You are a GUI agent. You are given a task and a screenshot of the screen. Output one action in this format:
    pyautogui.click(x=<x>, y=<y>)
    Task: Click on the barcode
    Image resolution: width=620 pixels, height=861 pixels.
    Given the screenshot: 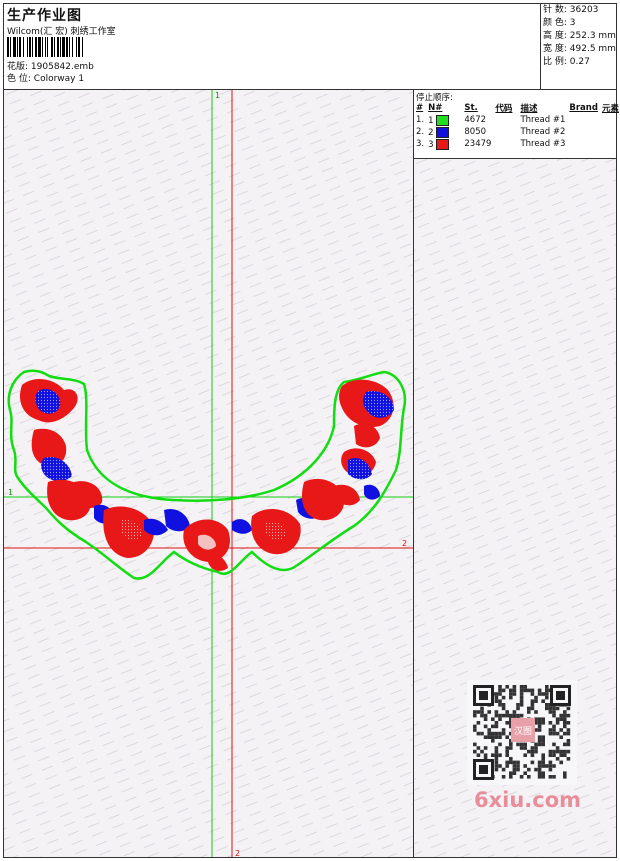 What is the action you would take?
    pyautogui.click(x=45, y=47)
    